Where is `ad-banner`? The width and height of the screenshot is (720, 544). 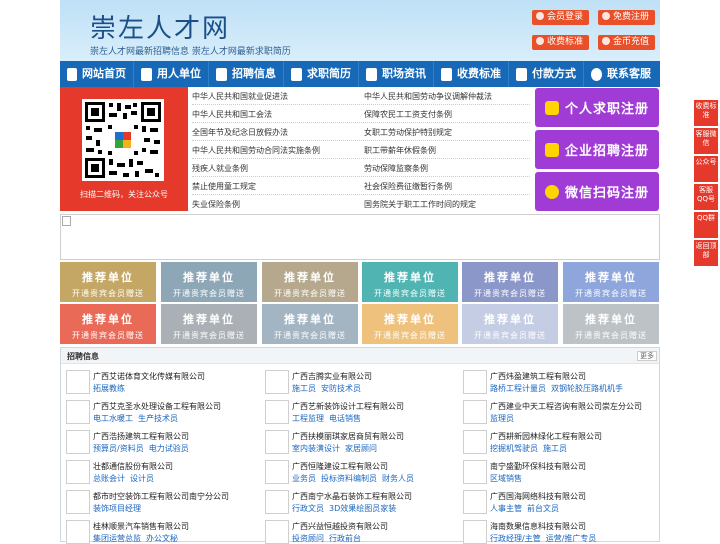 ad-banner is located at coordinates (360, 237).